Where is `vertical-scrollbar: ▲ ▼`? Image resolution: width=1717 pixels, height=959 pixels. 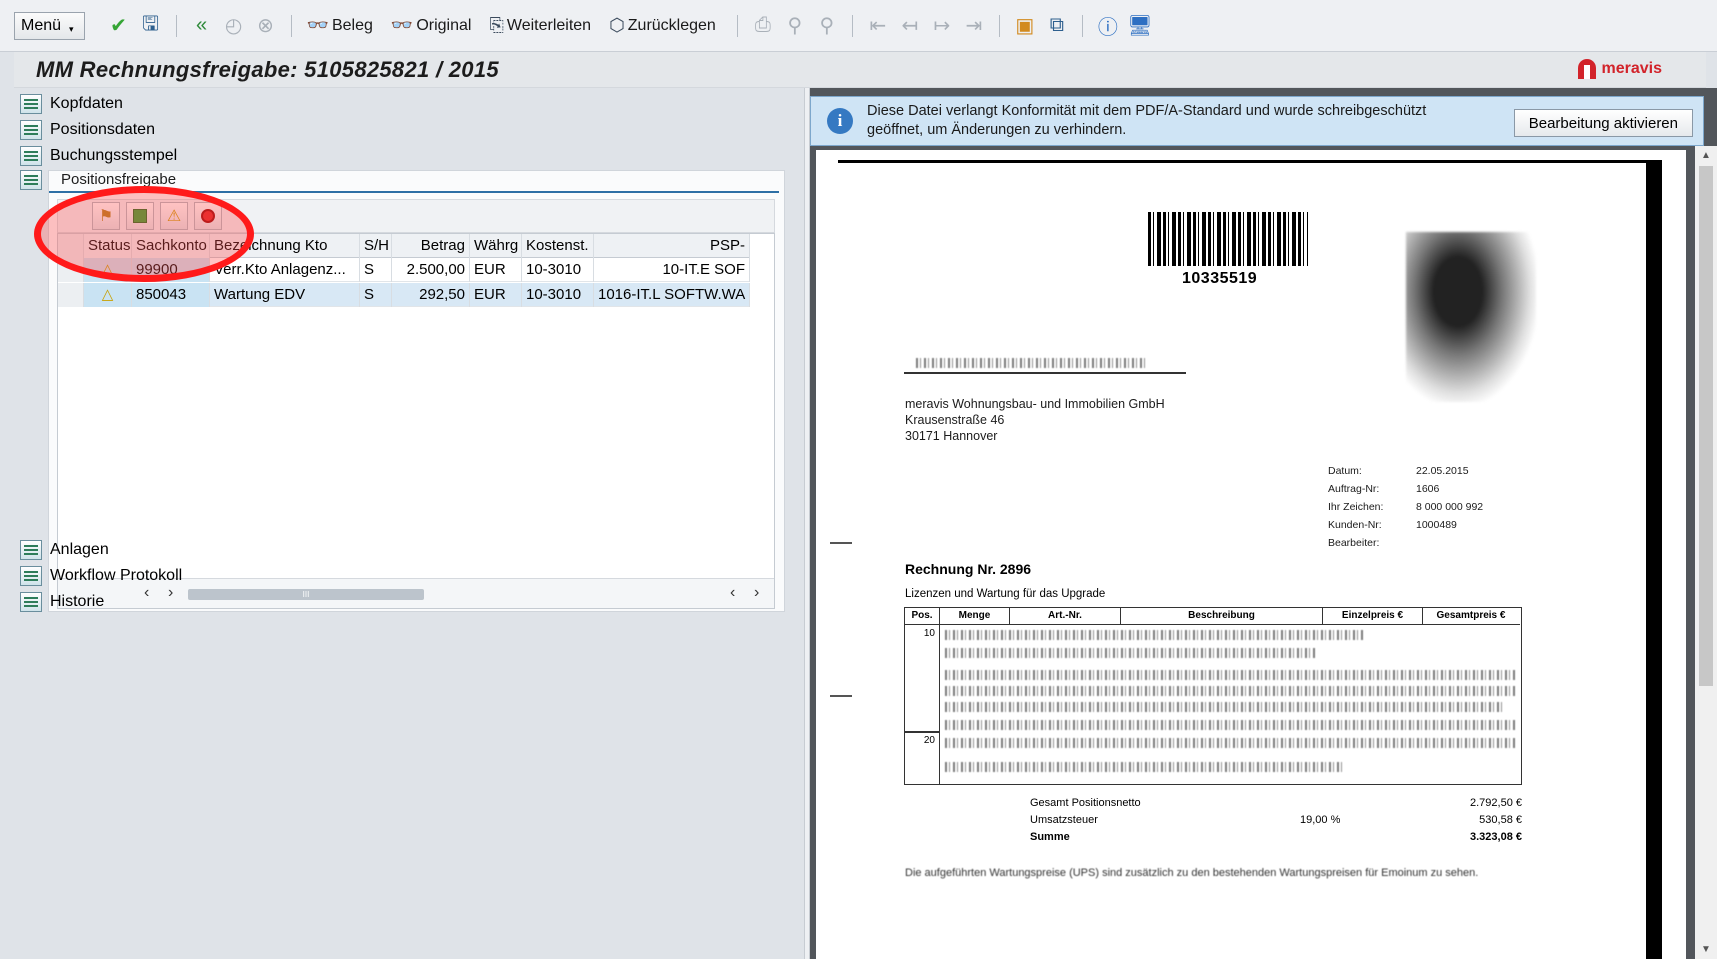
vertical-scrollbar: ▲ ▼ is located at coordinates (1706, 552).